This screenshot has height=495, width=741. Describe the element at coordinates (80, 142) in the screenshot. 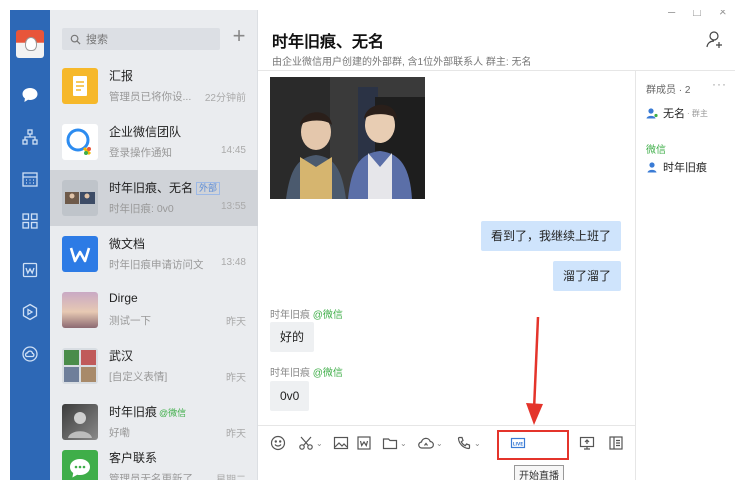

I see `wecom-team-icon` at that location.